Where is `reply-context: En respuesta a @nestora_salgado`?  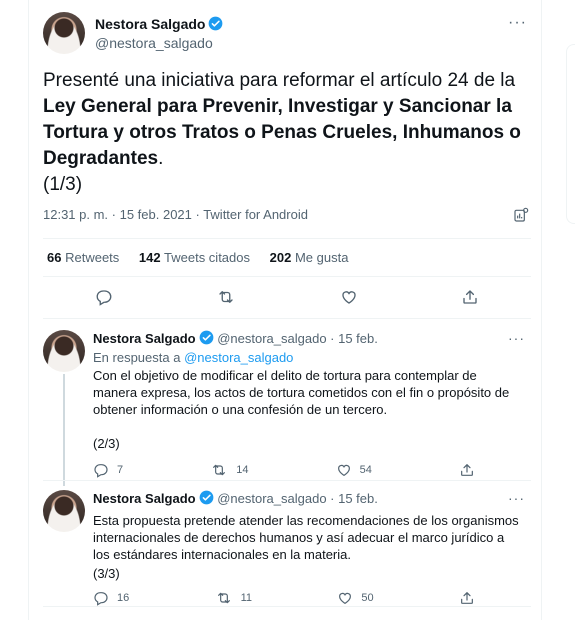
reply-context: En respuesta a @nestora_salgado is located at coordinates (193, 357).